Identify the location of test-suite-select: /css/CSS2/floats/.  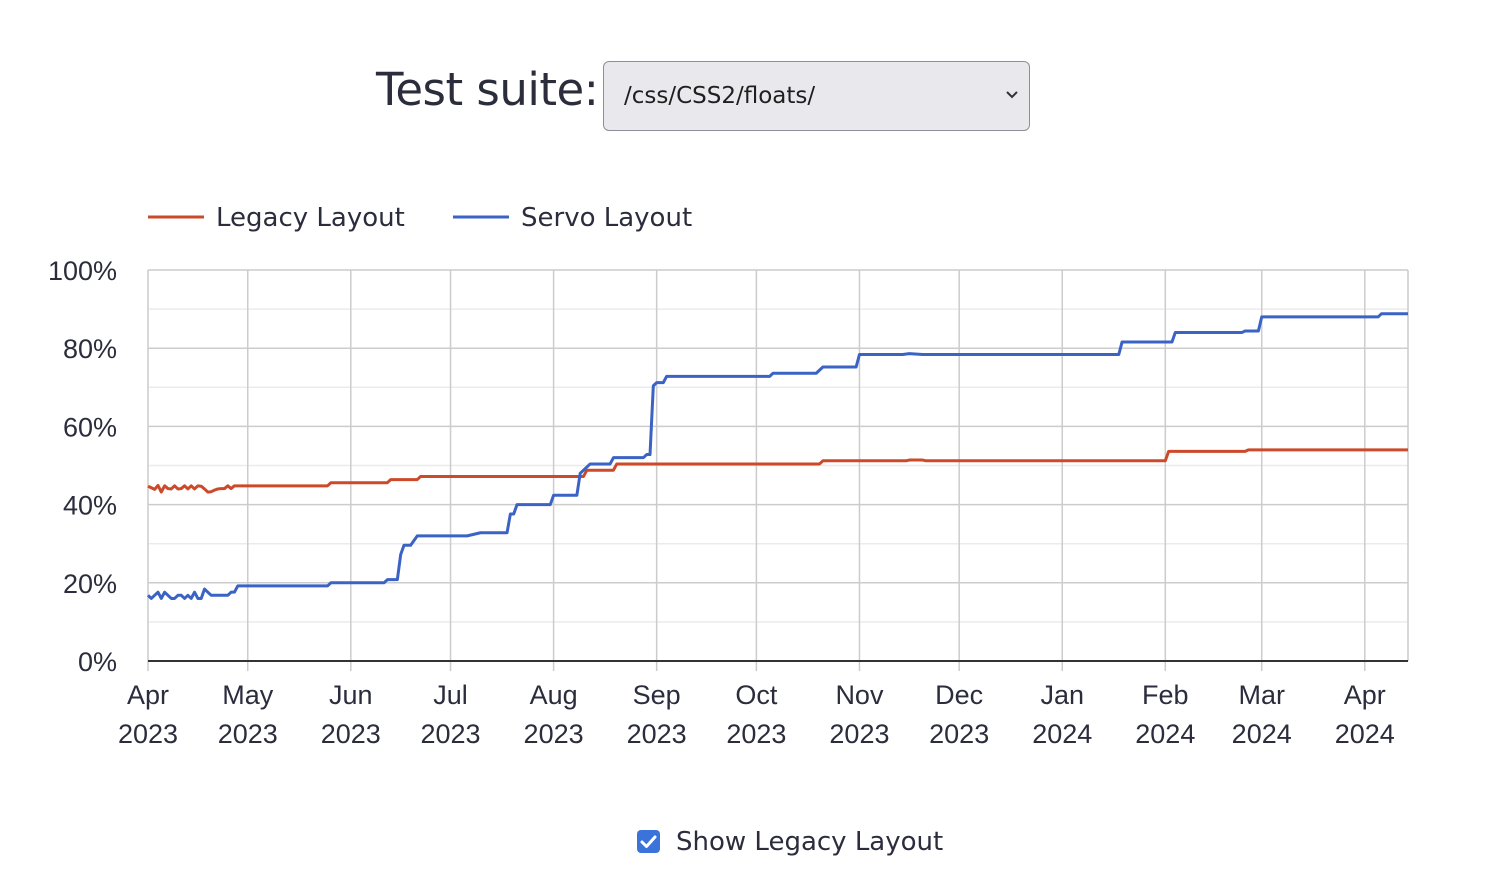
(816, 96).